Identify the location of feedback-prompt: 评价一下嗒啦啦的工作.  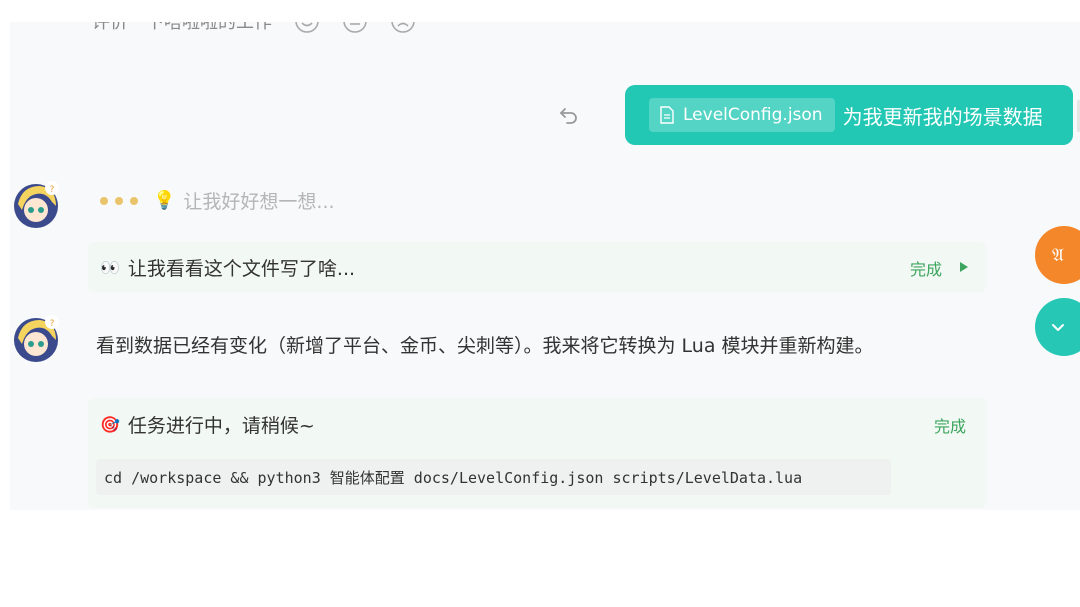
(182, 27).